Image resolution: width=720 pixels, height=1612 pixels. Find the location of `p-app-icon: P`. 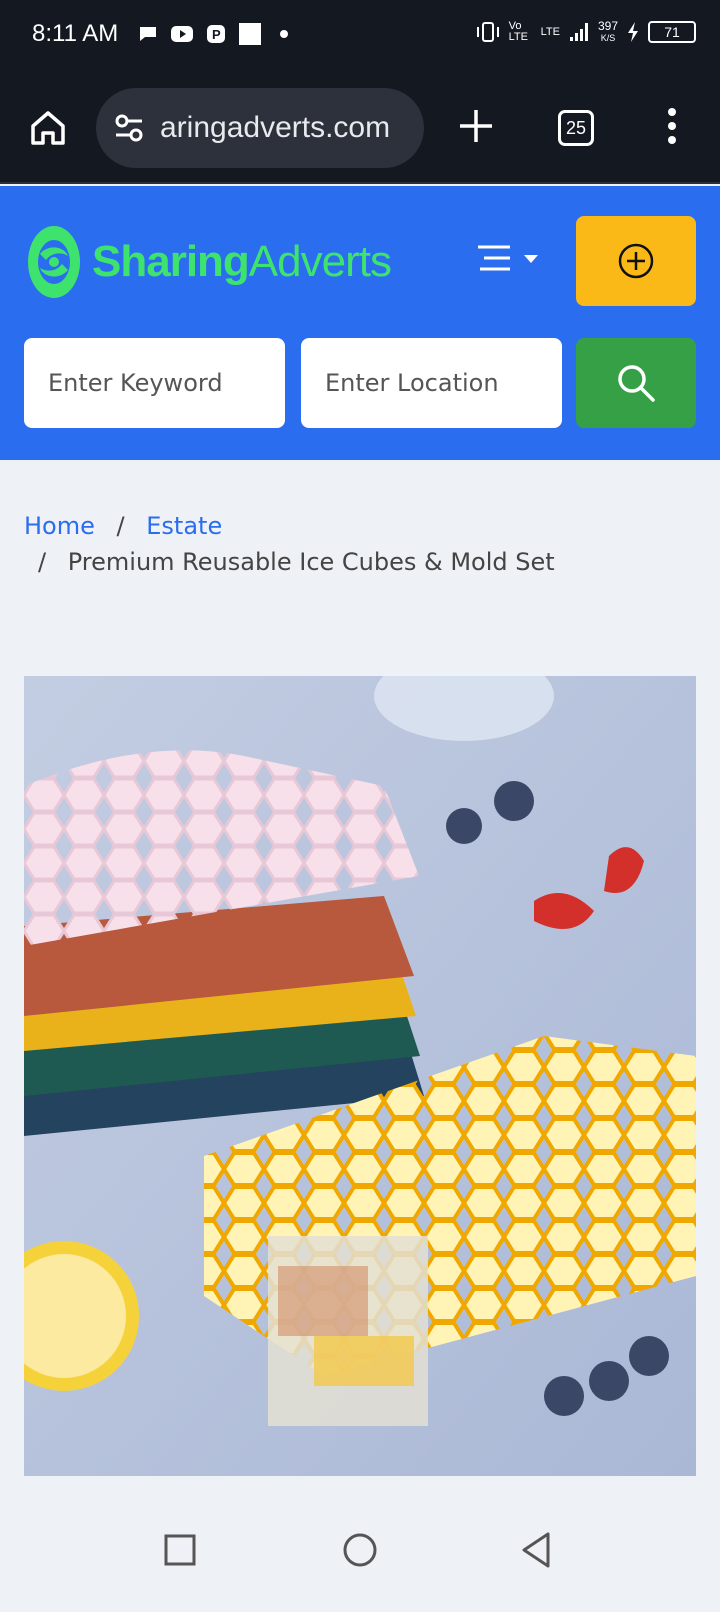

p-app-icon: P is located at coordinates (216, 34).